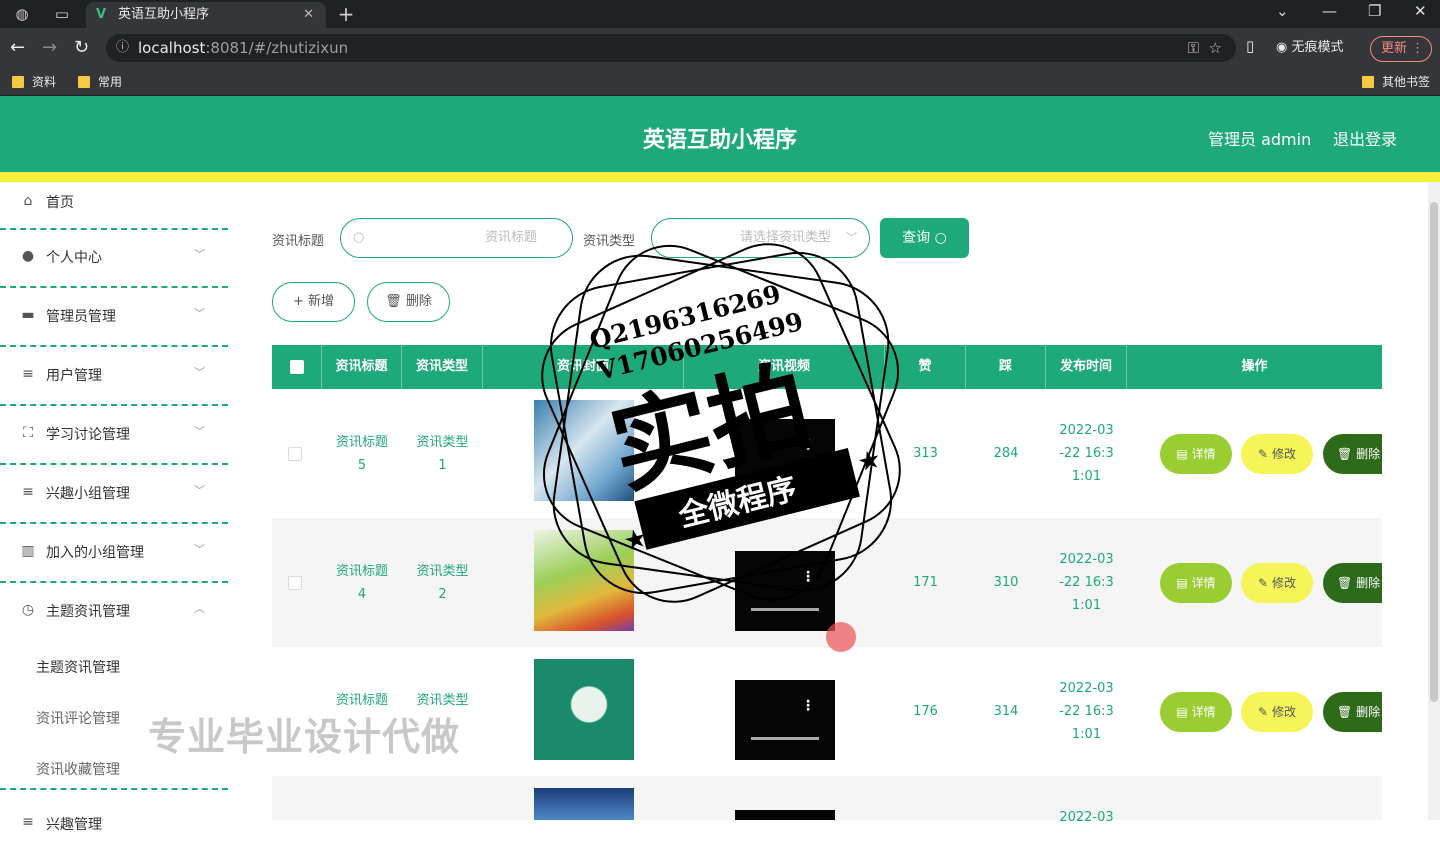 The image size is (1440, 850). Describe the element at coordinates (1396, 82) in the screenshot. I see `other-bookmarks: 其他书签` at that location.